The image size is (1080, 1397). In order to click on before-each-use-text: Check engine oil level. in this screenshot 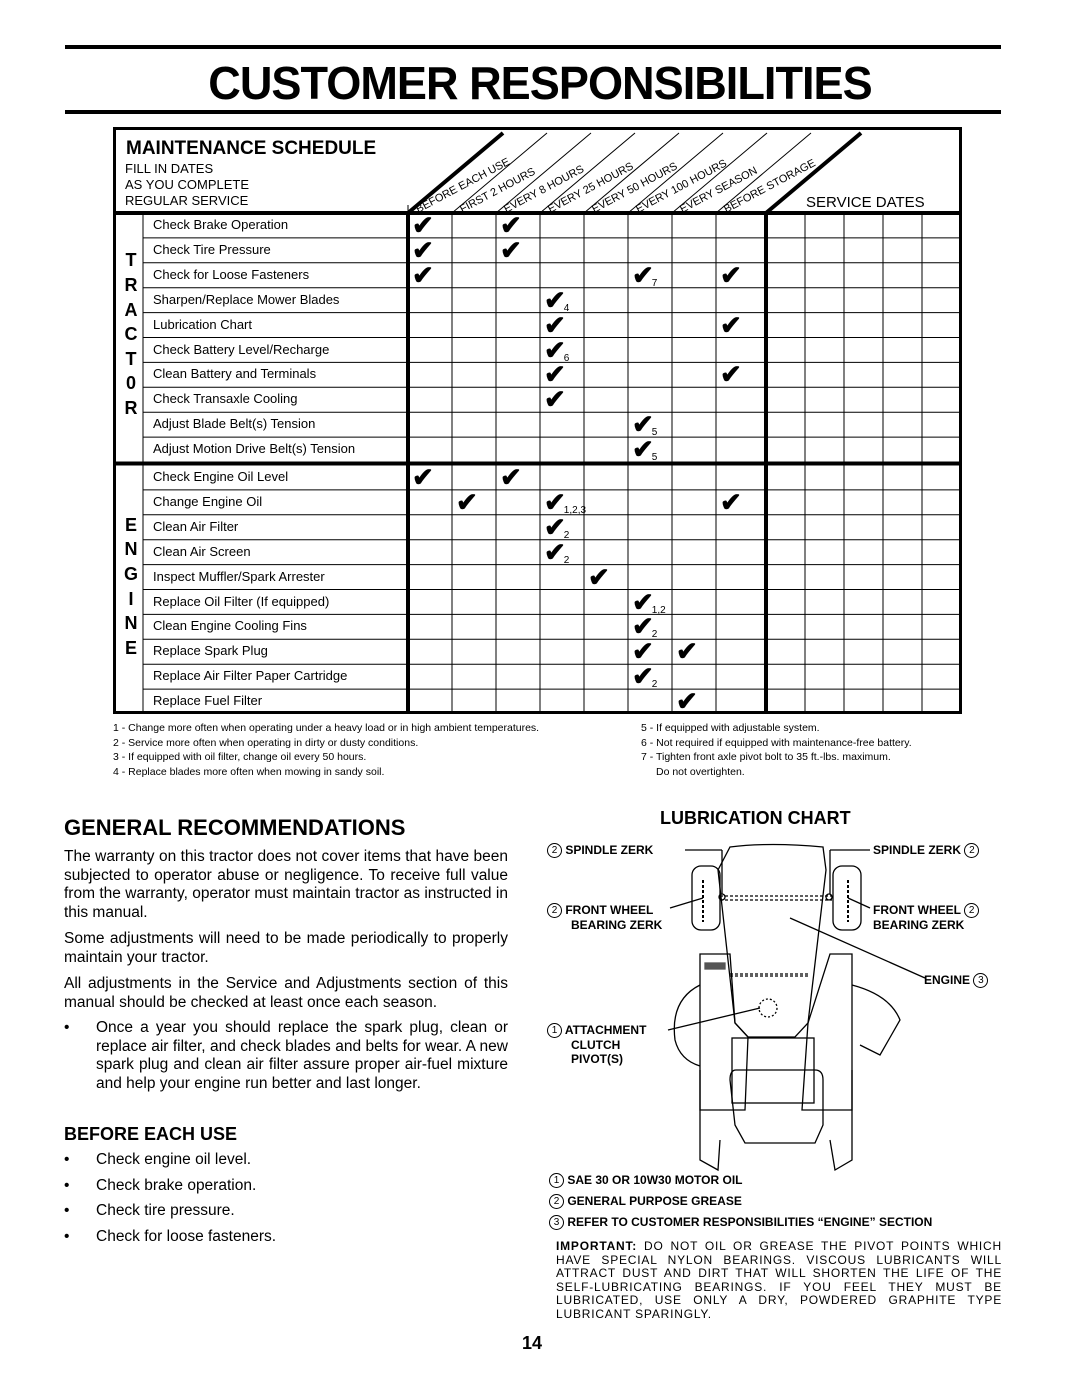, I will do `click(174, 1159)`.